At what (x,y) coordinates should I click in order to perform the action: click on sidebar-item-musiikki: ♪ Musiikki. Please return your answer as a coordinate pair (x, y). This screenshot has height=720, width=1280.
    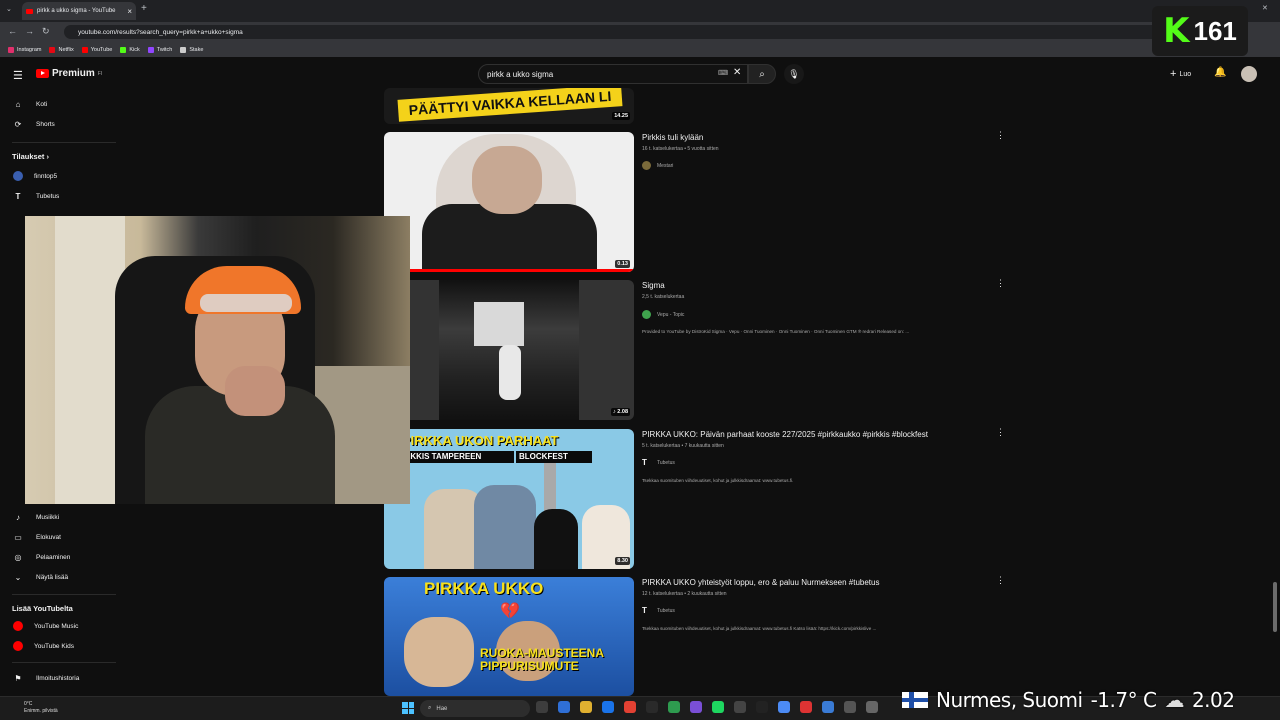
    Looking at the image, I should click on (60, 517).